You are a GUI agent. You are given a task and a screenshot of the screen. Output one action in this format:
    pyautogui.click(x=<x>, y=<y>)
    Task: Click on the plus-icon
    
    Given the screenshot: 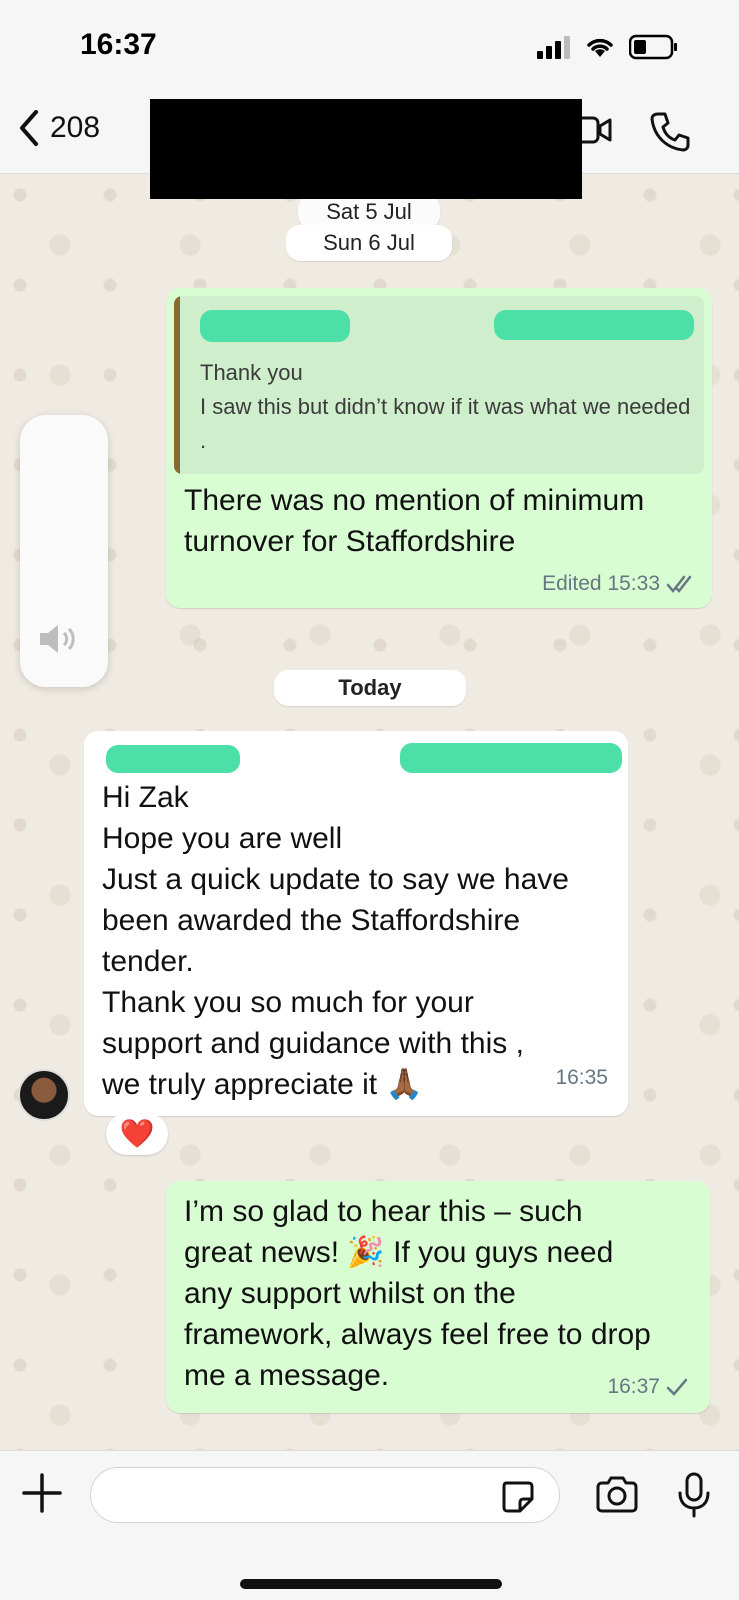 What is the action you would take?
    pyautogui.click(x=42, y=1493)
    